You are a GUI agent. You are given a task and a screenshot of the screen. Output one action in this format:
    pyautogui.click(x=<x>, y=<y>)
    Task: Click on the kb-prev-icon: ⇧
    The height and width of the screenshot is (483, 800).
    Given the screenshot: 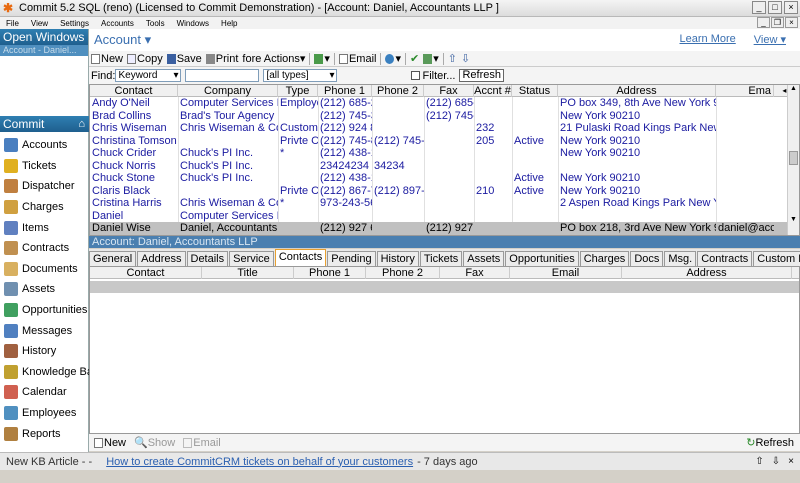 What is the action you would take?
    pyautogui.click(x=759, y=461)
    